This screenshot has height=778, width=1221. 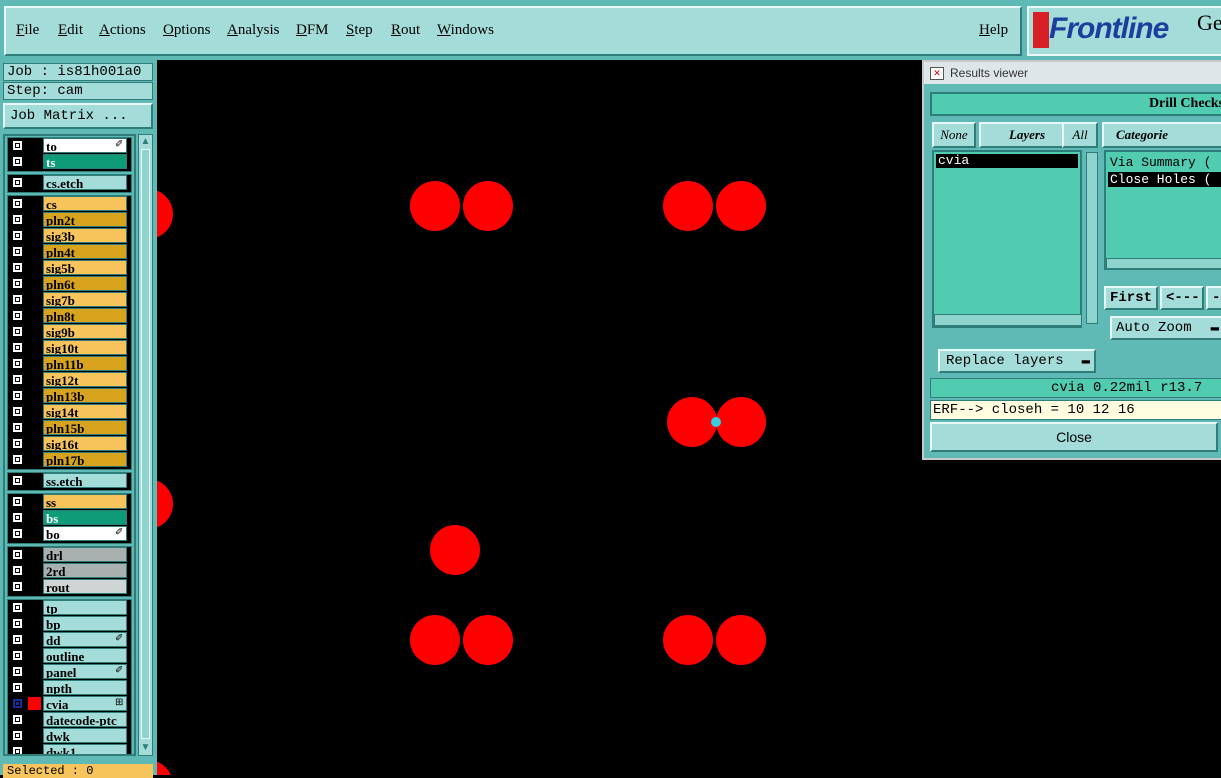 I want to click on layer-row-sig5b: sig5b, so click(x=69, y=267).